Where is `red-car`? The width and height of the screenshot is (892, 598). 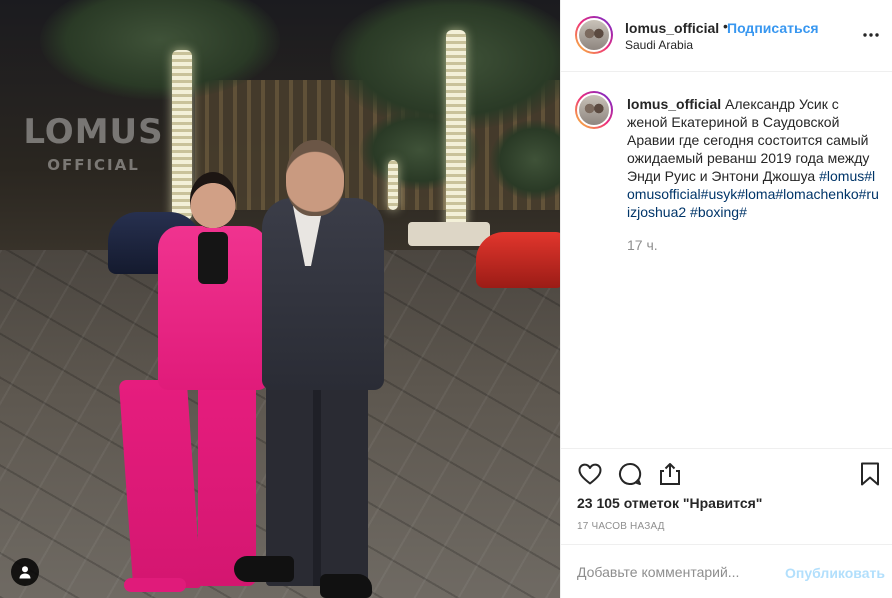
red-car is located at coordinates (518, 260).